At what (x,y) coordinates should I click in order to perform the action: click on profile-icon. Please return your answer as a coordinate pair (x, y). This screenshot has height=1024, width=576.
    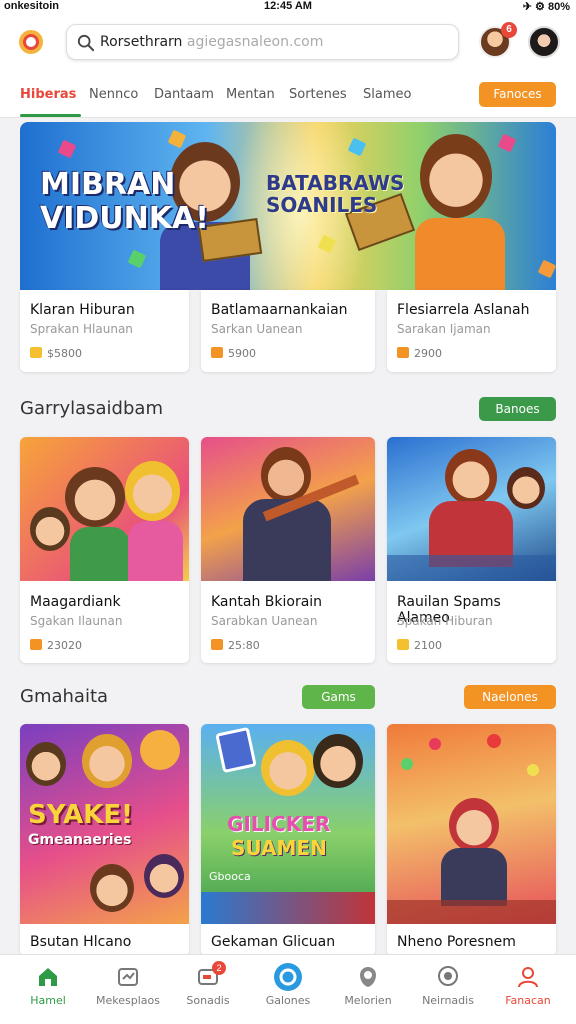
    Looking at the image, I should click on (528, 977).